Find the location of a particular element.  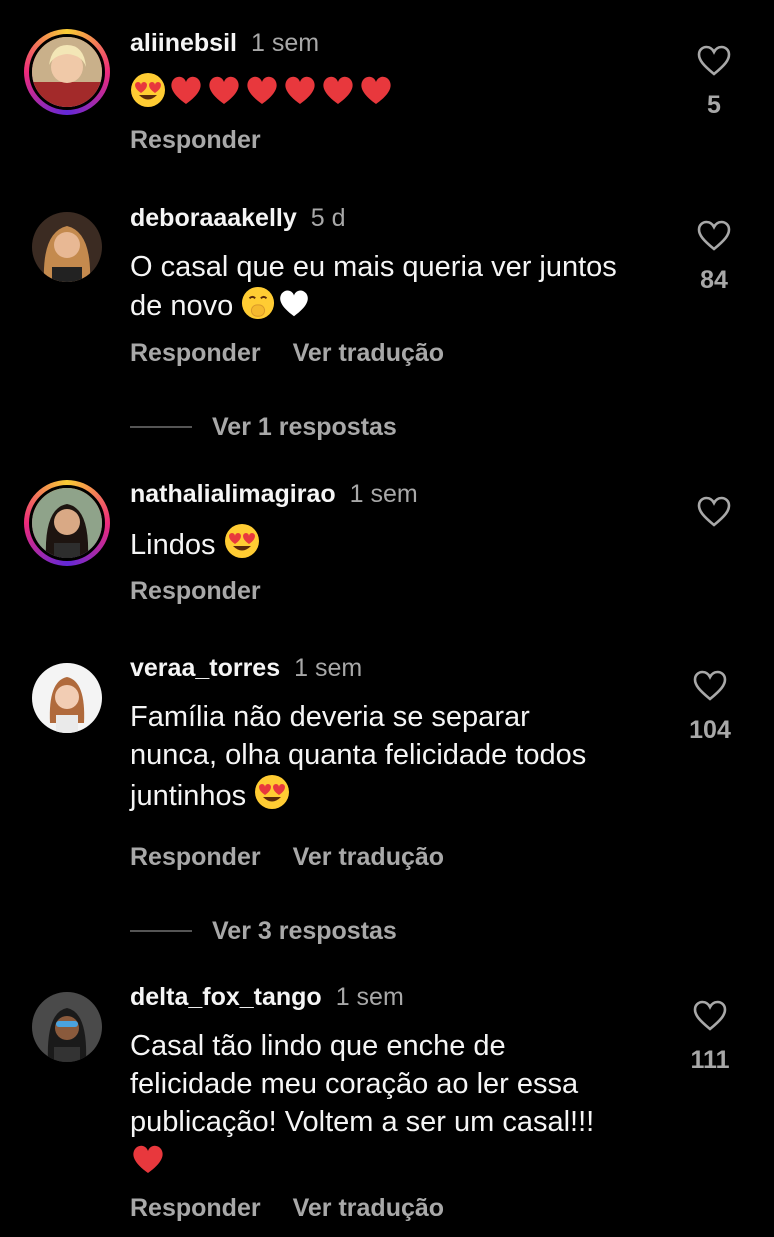

comment-meta: aliinebsil 1 sem is located at coordinates (224, 43).